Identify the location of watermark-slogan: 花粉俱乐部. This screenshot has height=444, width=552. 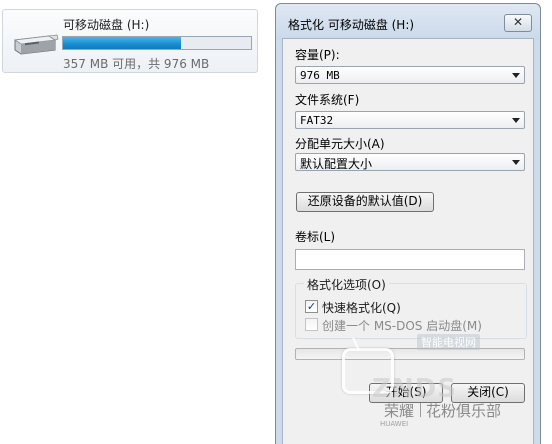
(464, 411).